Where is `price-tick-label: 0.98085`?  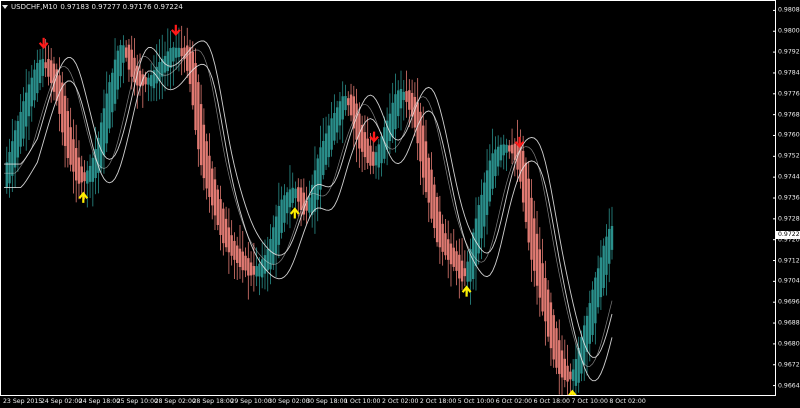 price-tick-label: 0.98085 is located at coordinates (789, 10).